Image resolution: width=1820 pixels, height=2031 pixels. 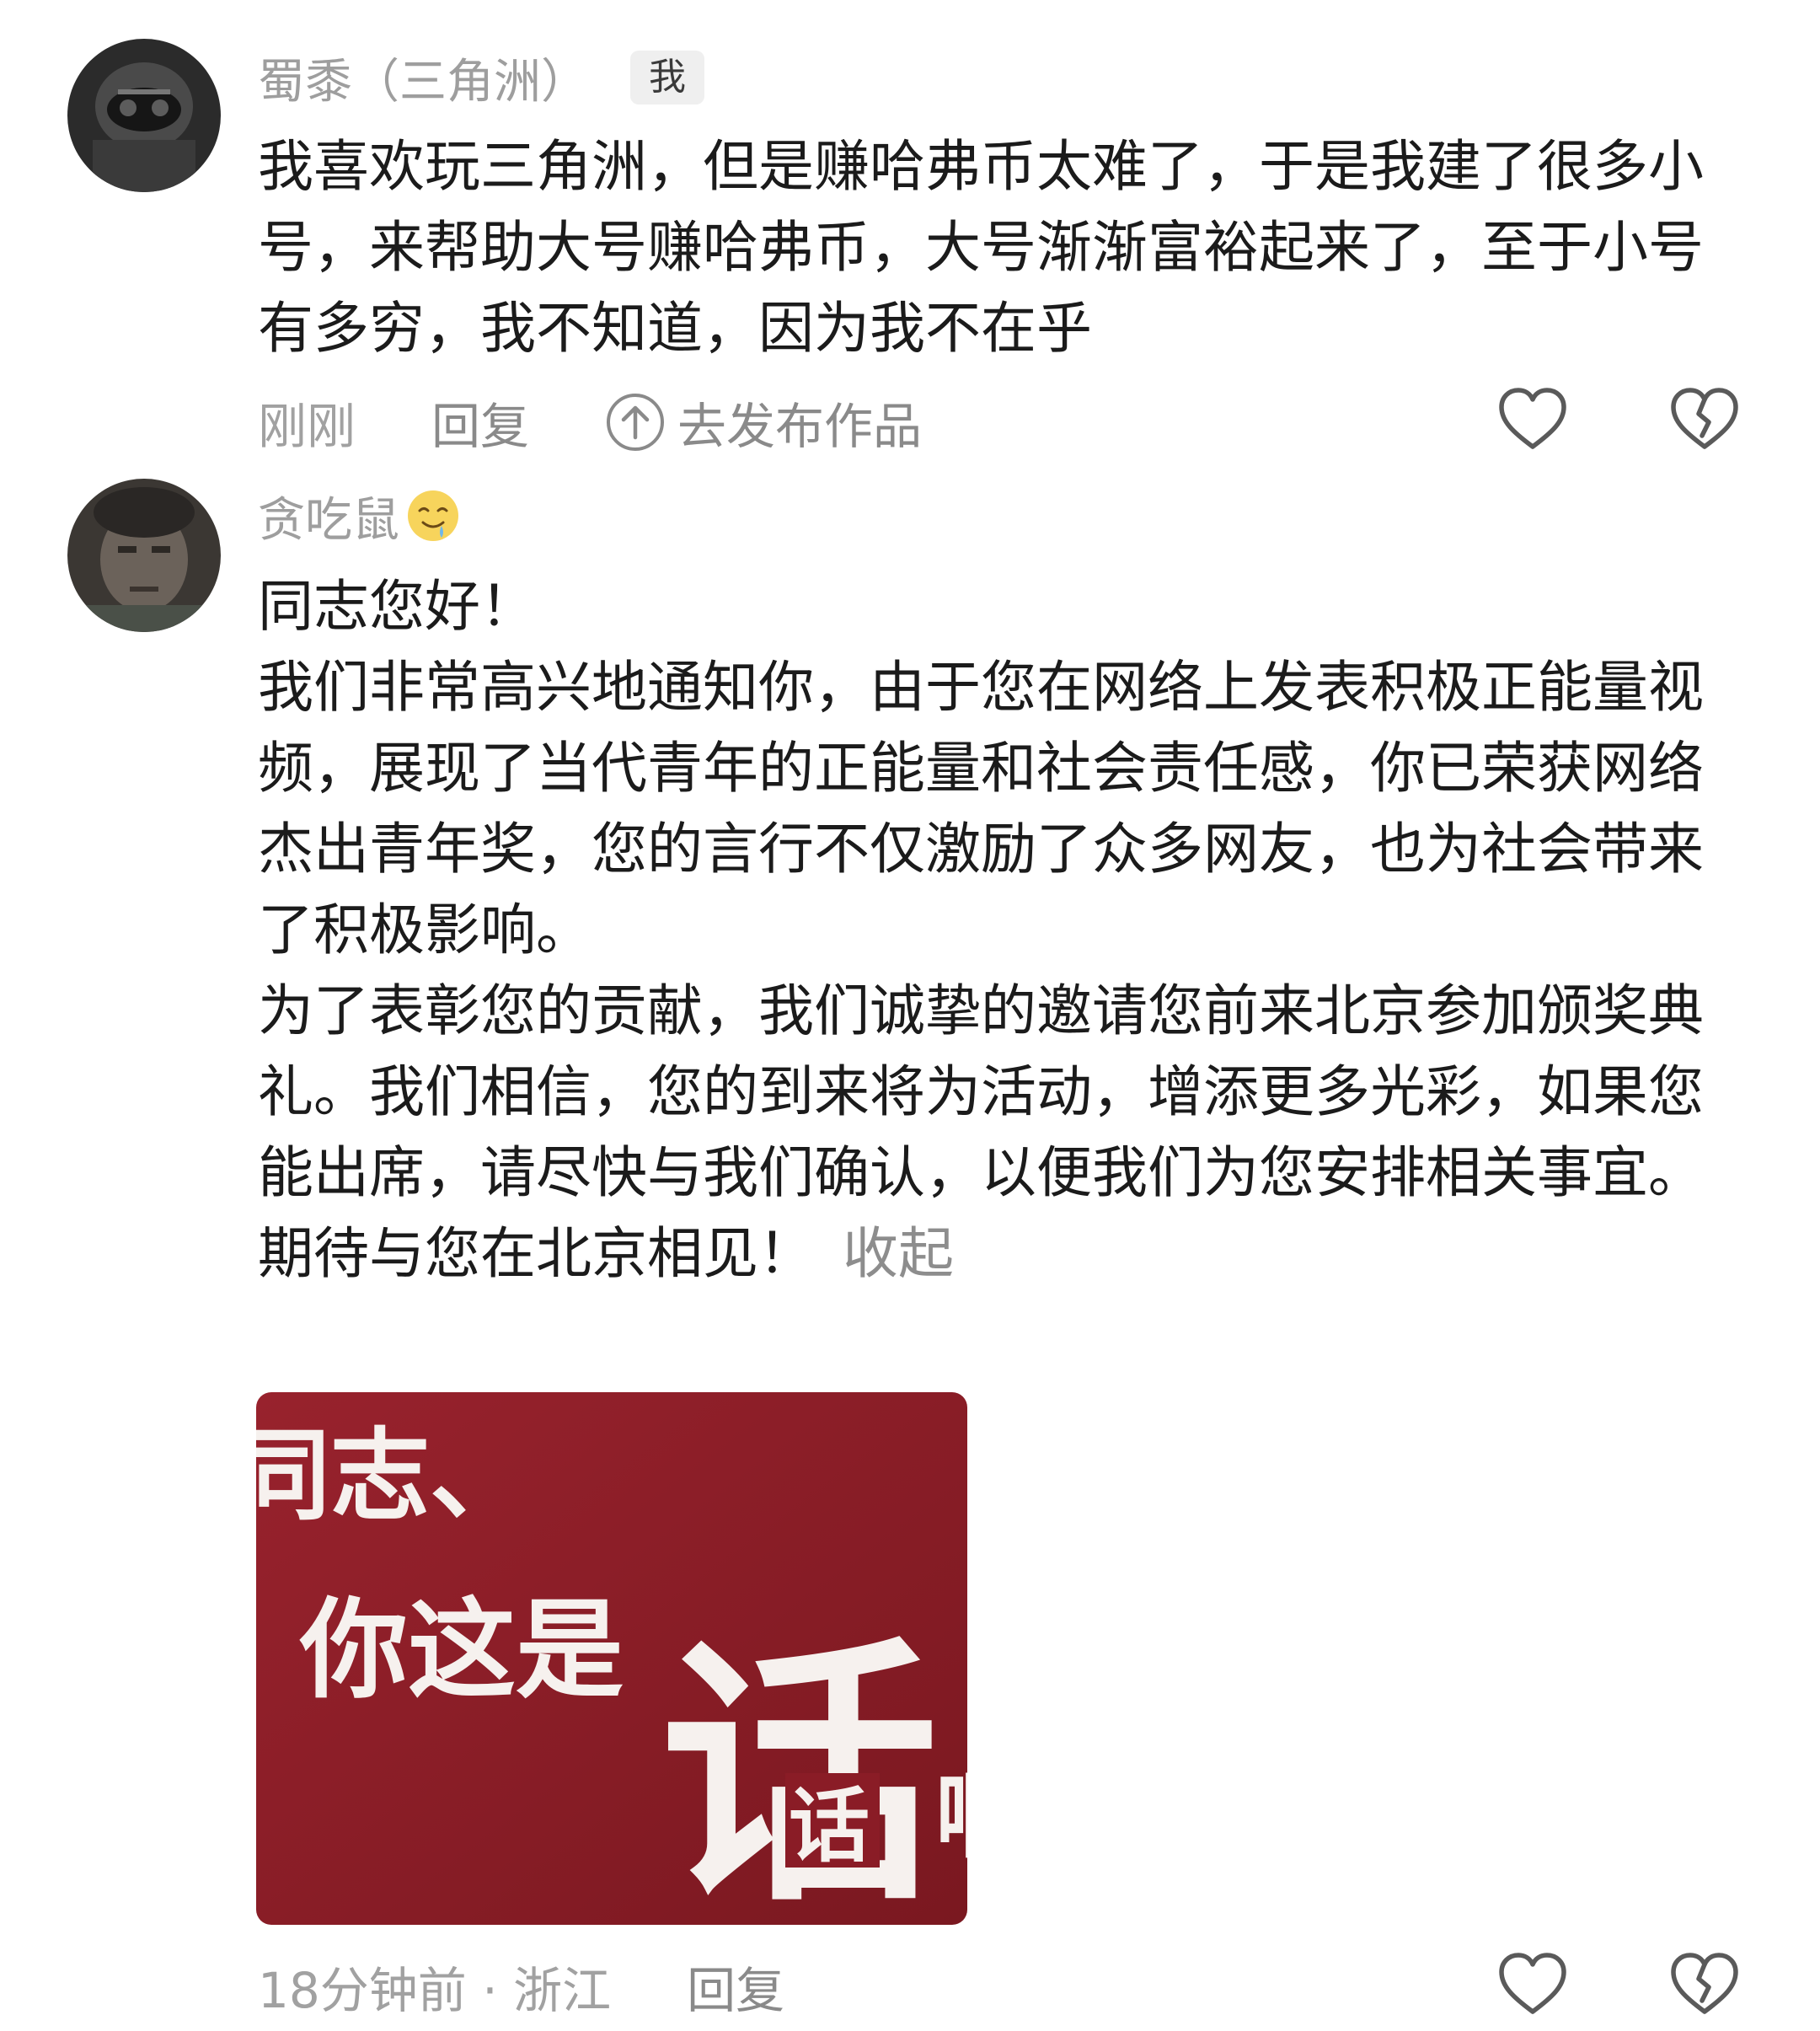 What do you see at coordinates (392, 1475) in the screenshot?
I see `sticker-line-1: 同志、` at bounding box center [392, 1475].